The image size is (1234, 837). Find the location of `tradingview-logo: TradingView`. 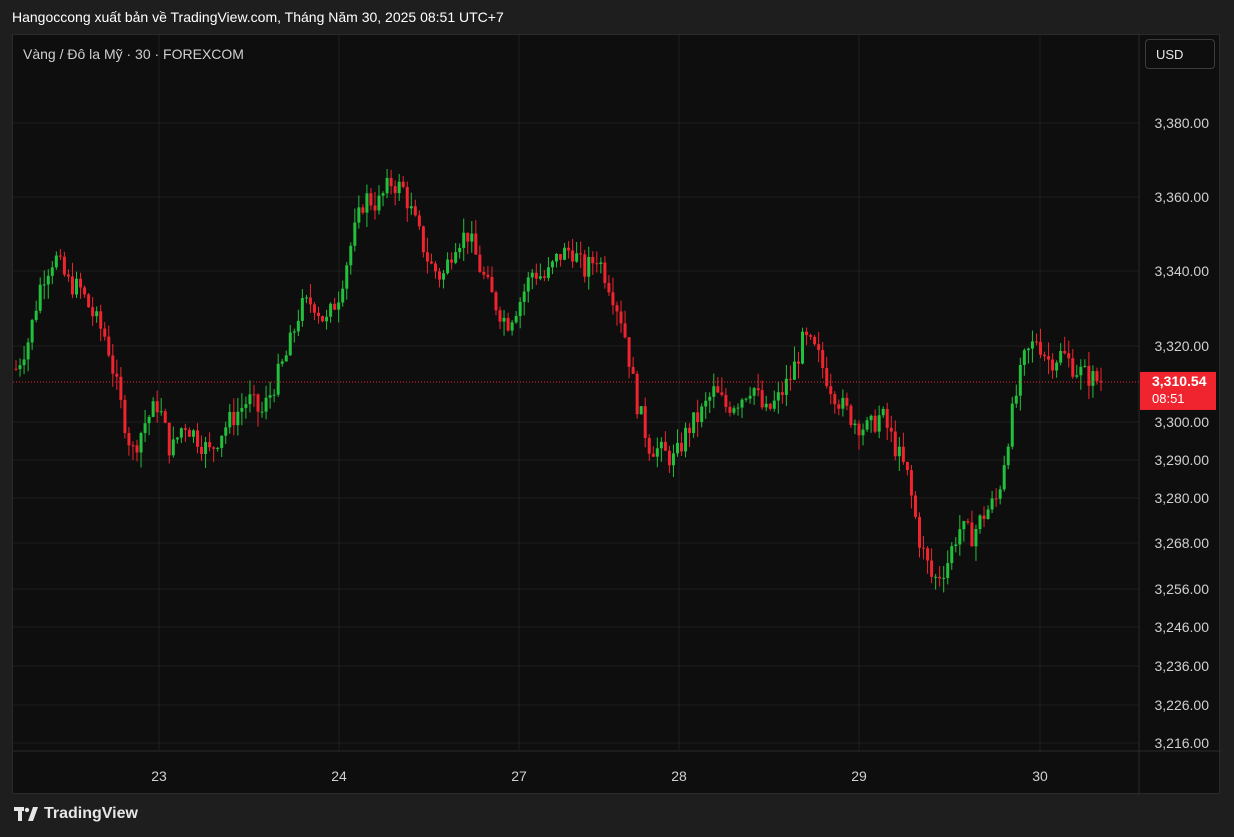

tradingview-logo: TradingView is located at coordinates (76, 814).